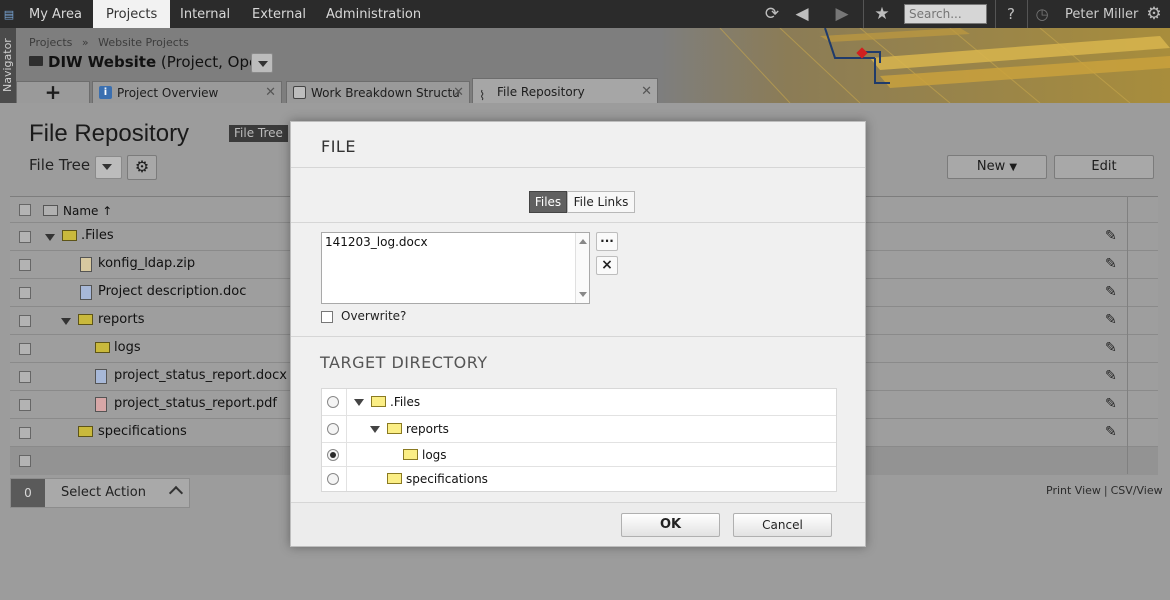 The image size is (1170, 600). Describe the element at coordinates (842, 14) in the screenshot. I see `forward-icon: ▶` at that location.